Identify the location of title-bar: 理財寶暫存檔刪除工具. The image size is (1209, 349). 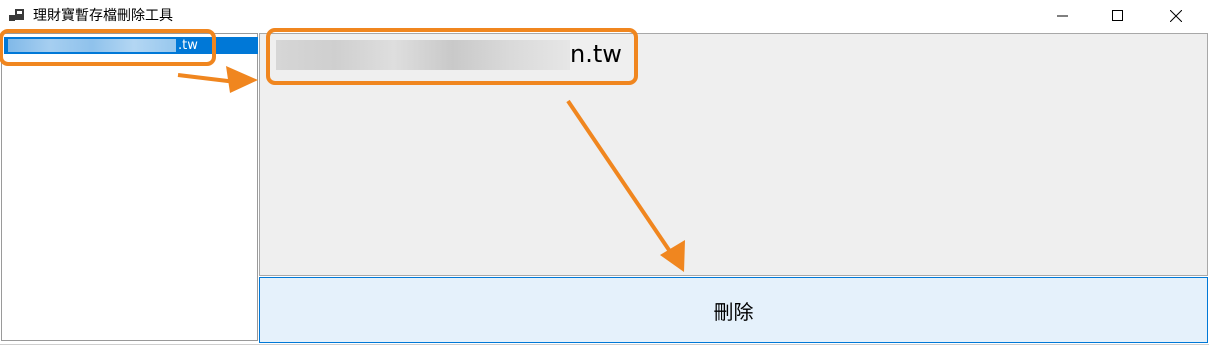
(604, 15).